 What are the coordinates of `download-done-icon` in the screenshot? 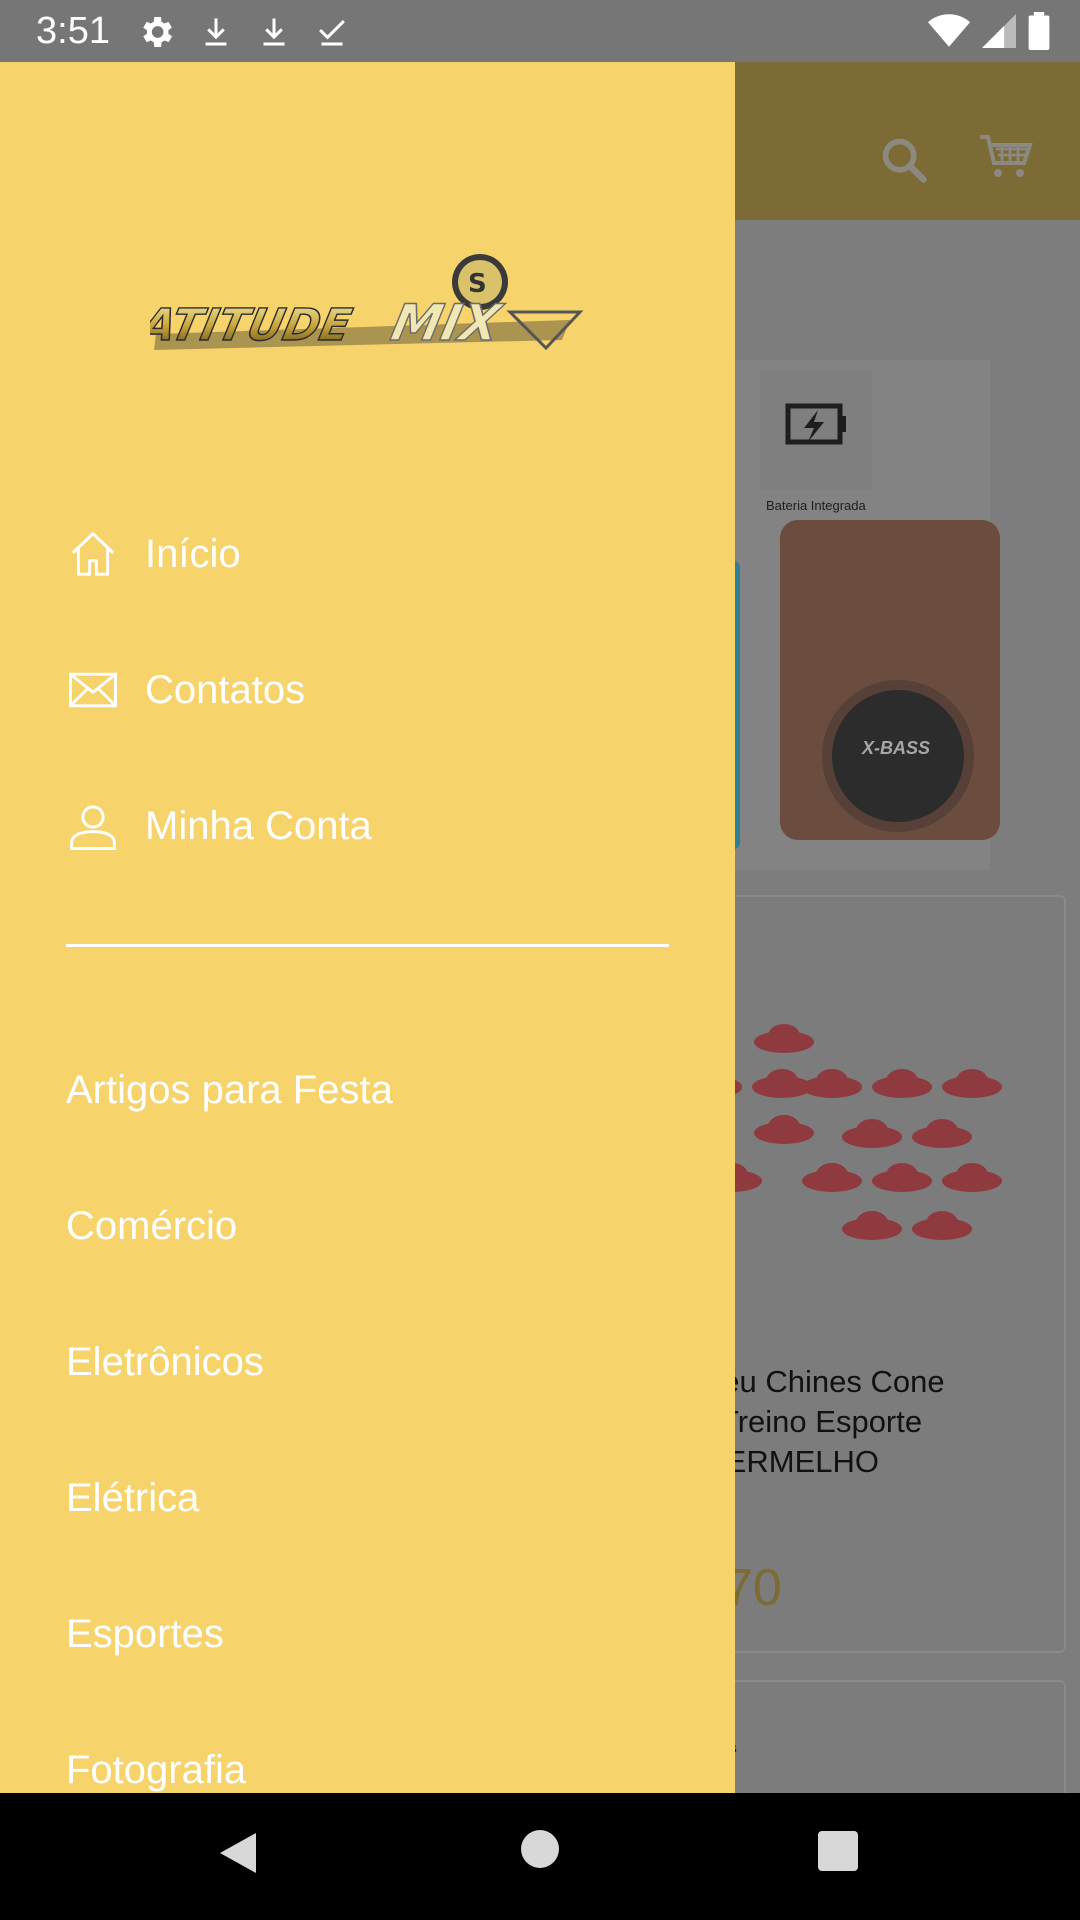 It's located at (332, 32).